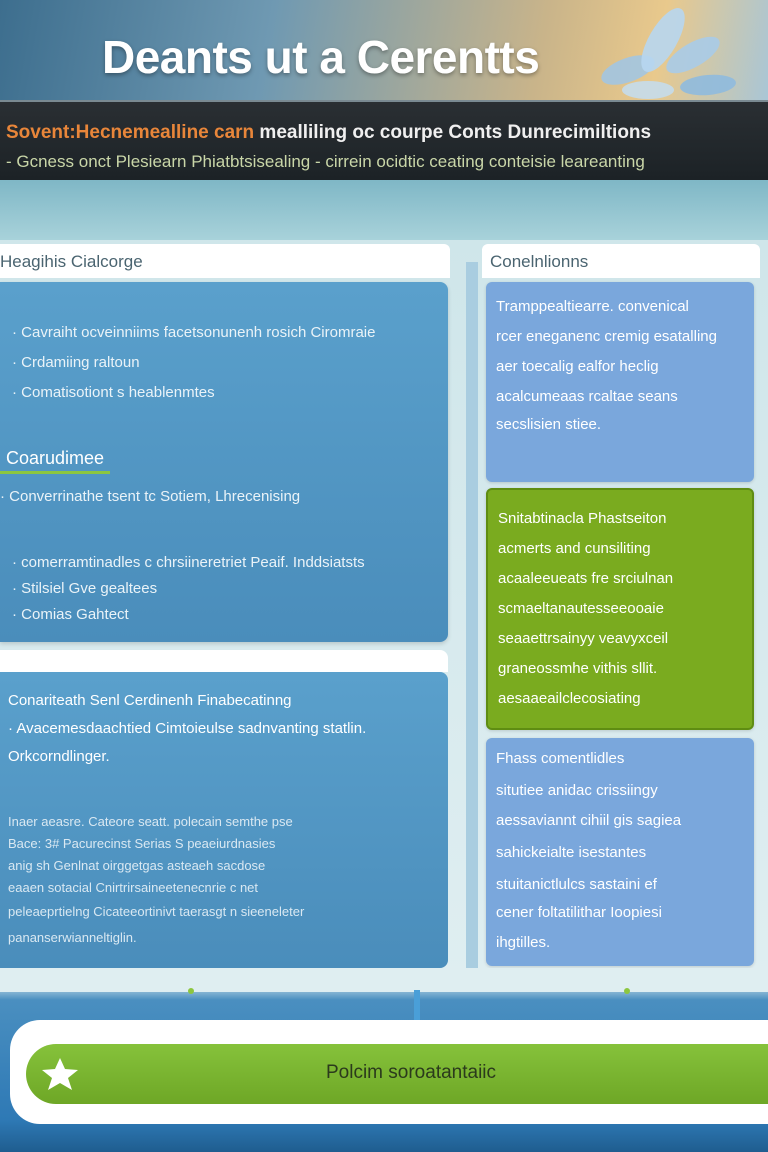 The width and height of the screenshot is (768, 1152). What do you see at coordinates (589, 820) in the screenshot?
I see `card-text-line: aessaviannt cihiil gis sagiea` at bounding box center [589, 820].